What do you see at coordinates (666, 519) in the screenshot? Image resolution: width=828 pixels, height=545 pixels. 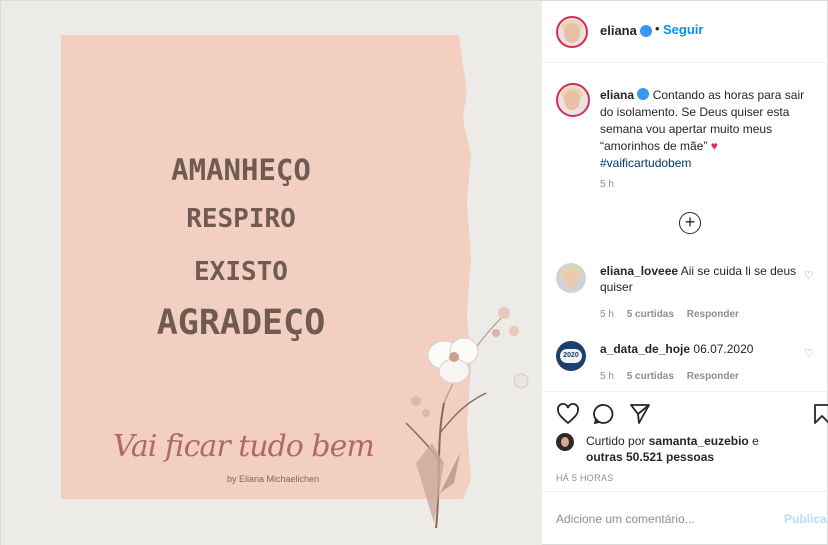 I see `comment-input` at bounding box center [666, 519].